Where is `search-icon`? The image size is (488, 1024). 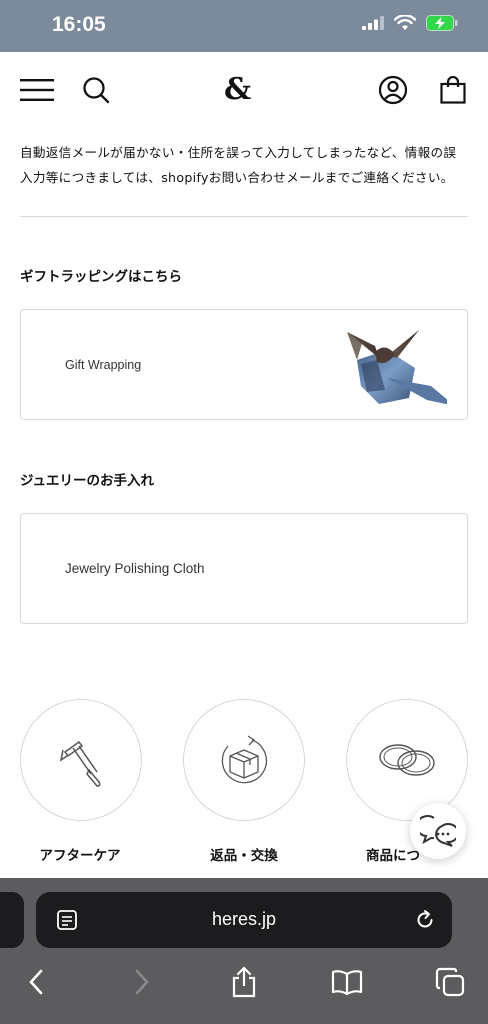
search-icon is located at coordinates (96, 90).